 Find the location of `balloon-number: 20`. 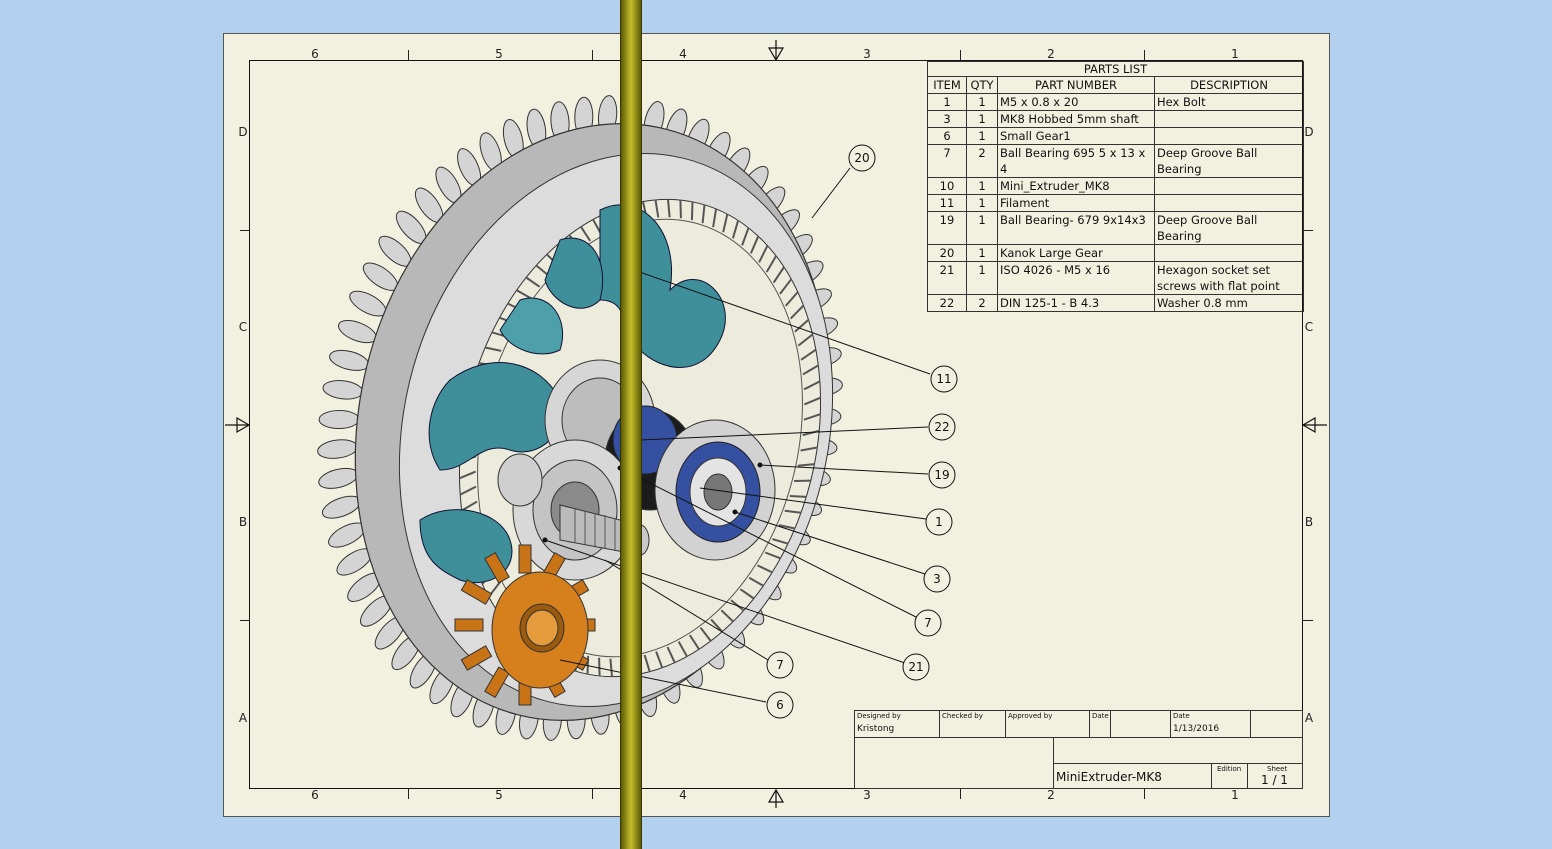

balloon-number: 20 is located at coordinates (861, 158).